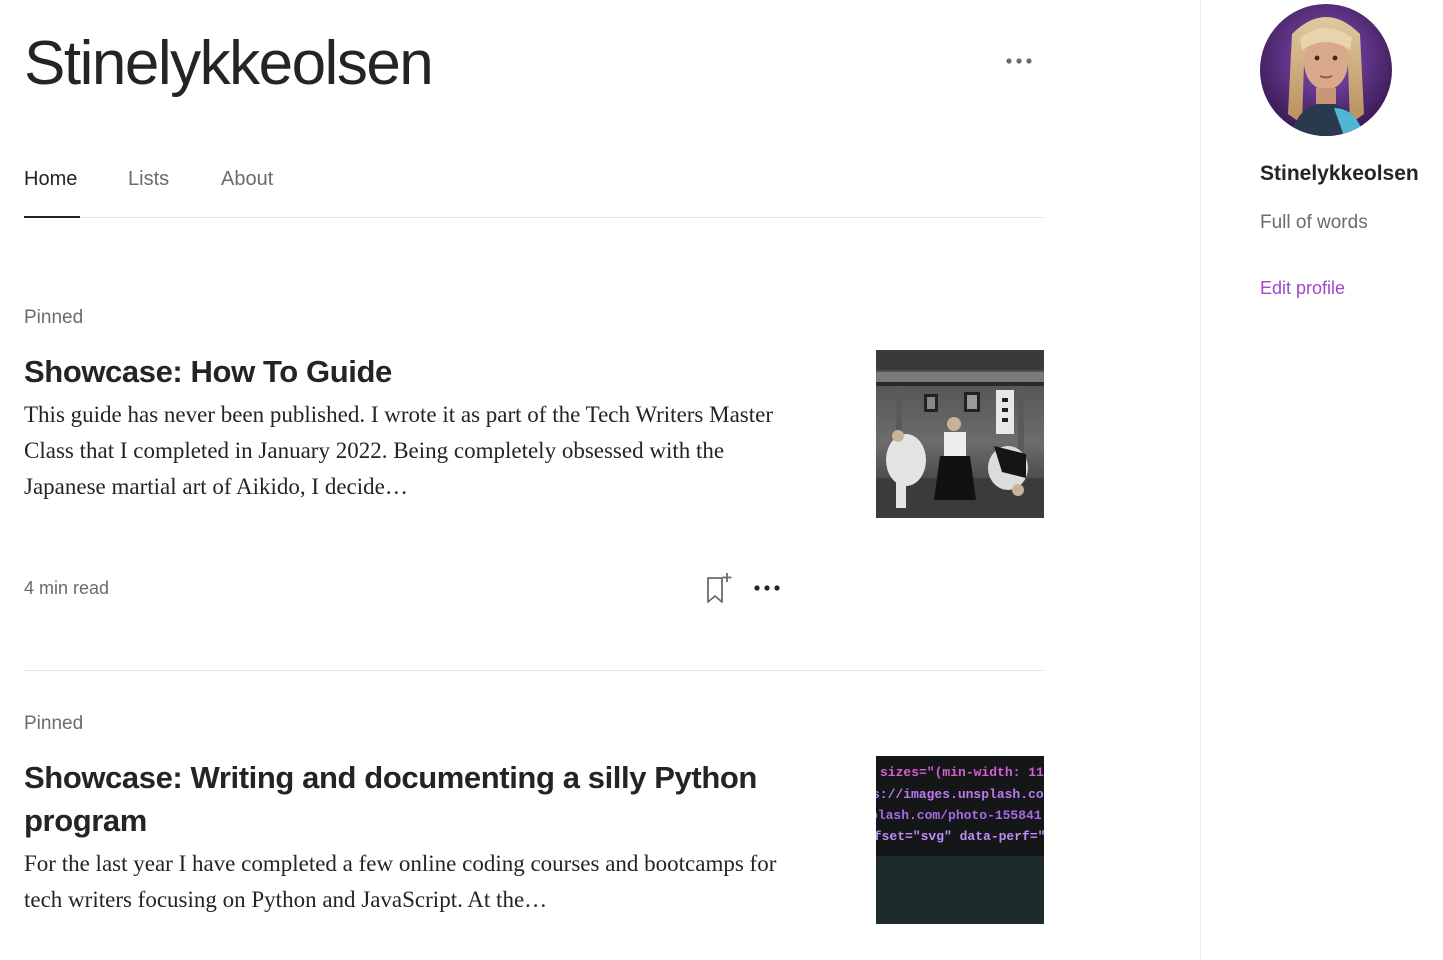 The image size is (1443, 960). What do you see at coordinates (50, 179) in the screenshot?
I see `tab-home: Home` at bounding box center [50, 179].